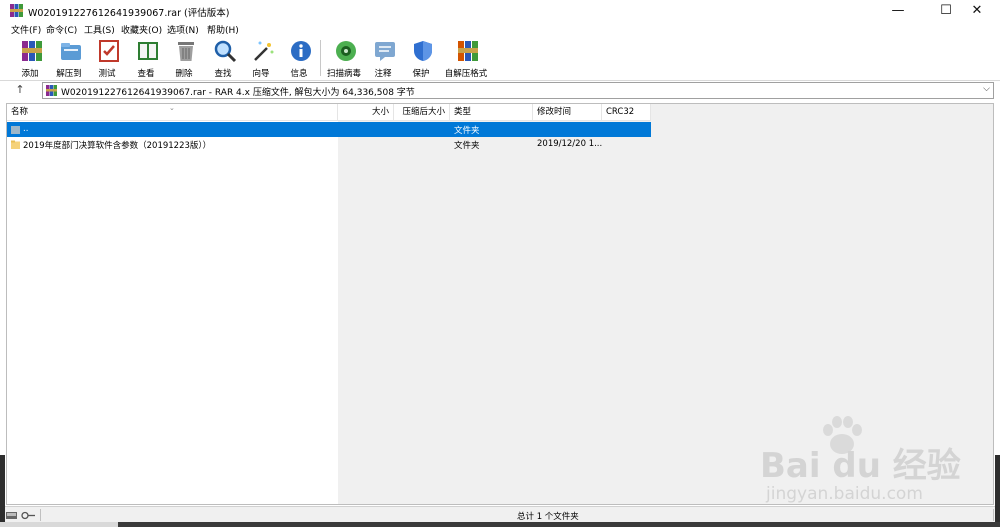 The width and height of the screenshot is (1000, 527). What do you see at coordinates (491, 112) in the screenshot?
I see `column-type: 类型` at bounding box center [491, 112].